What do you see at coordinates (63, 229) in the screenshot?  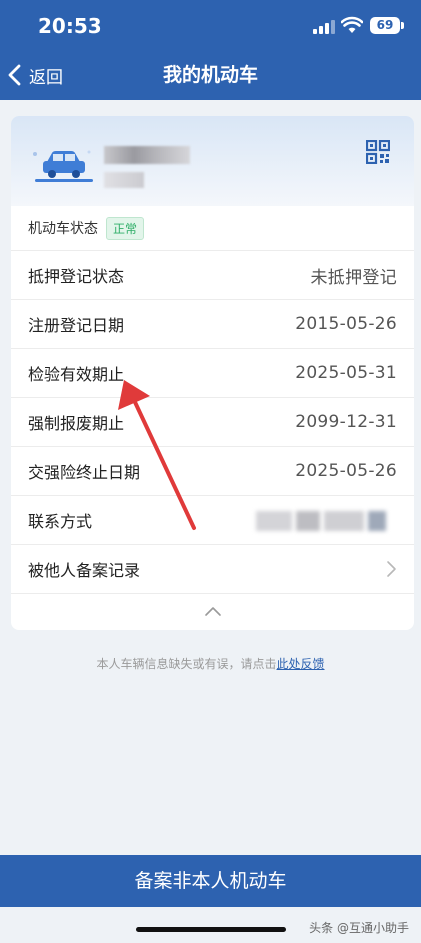 I see `vehicle-status-label: 机动车状态` at bounding box center [63, 229].